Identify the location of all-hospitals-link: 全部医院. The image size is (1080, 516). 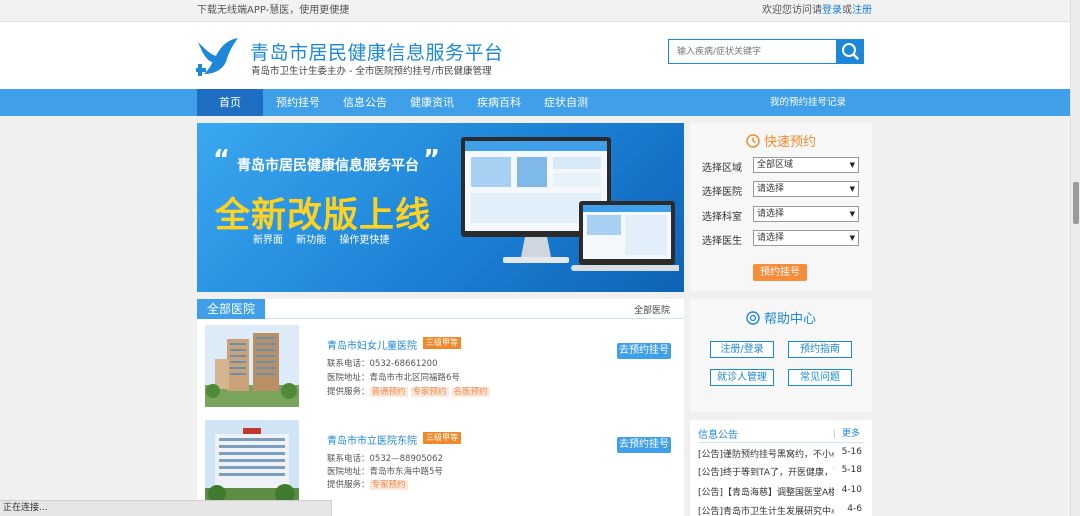
(652, 309).